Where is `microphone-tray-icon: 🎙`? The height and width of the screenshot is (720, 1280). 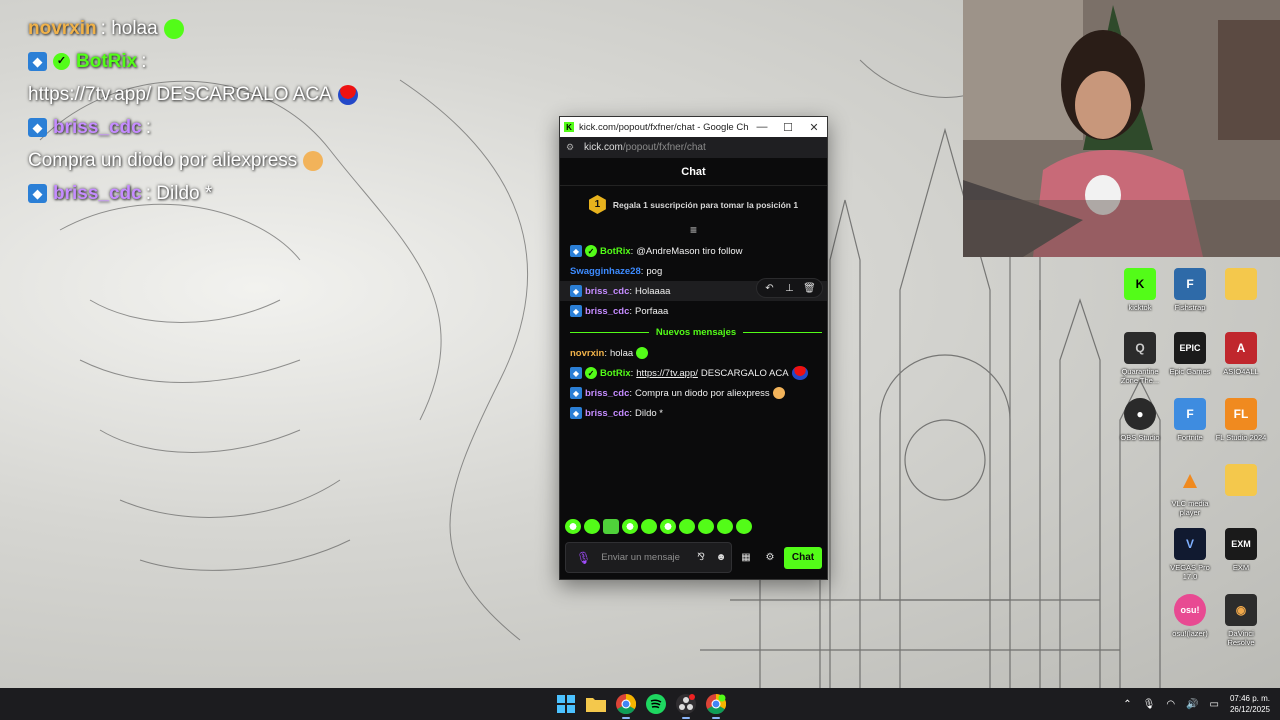 microphone-tray-icon: 🎙 is located at coordinates (1149, 704).